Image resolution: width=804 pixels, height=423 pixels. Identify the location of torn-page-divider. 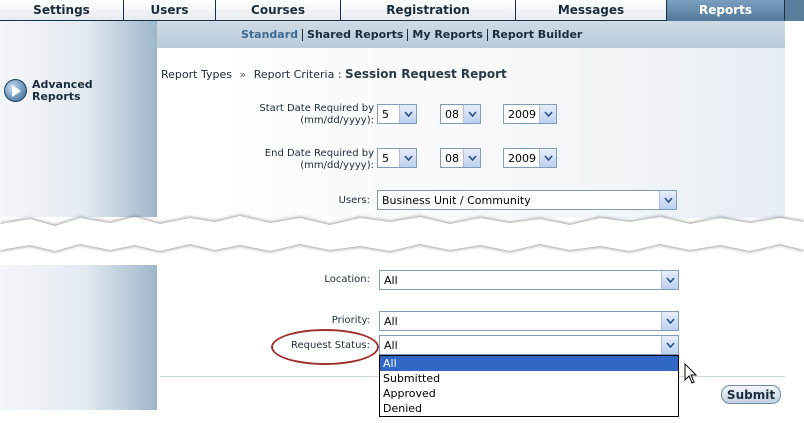
(402, 233).